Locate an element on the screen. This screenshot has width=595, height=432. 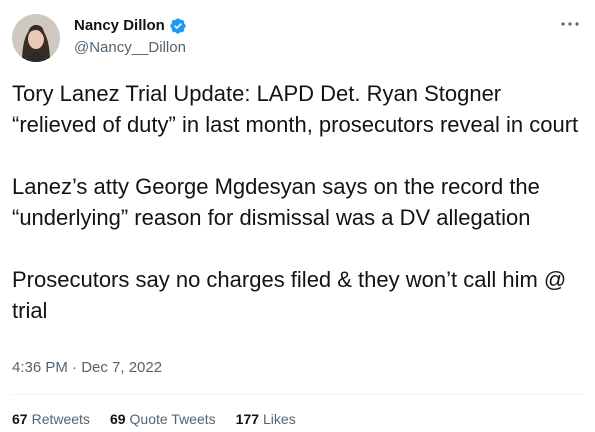
divider is located at coordinates (297, 394).